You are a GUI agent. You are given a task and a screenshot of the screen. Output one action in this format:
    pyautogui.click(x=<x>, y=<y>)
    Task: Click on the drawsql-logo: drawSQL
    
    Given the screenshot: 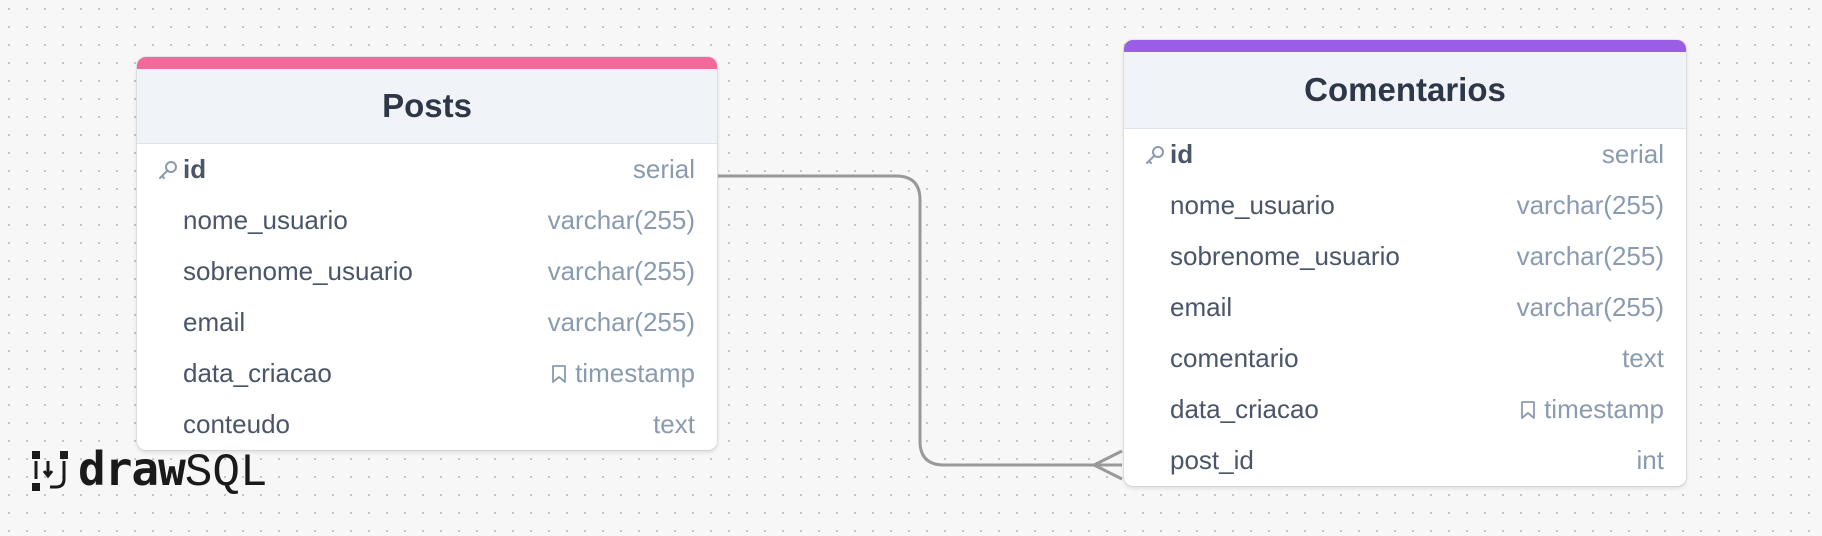 What is the action you would take?
    pyautogui.click(x=149, y=471)
    